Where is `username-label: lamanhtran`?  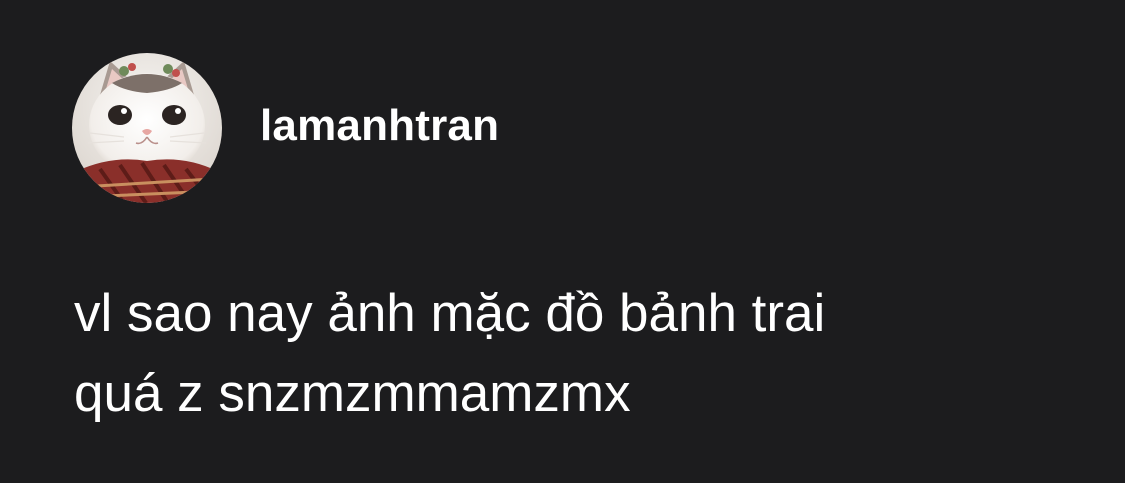
username-label: lamanhtran is located at coordinates (379, 126).